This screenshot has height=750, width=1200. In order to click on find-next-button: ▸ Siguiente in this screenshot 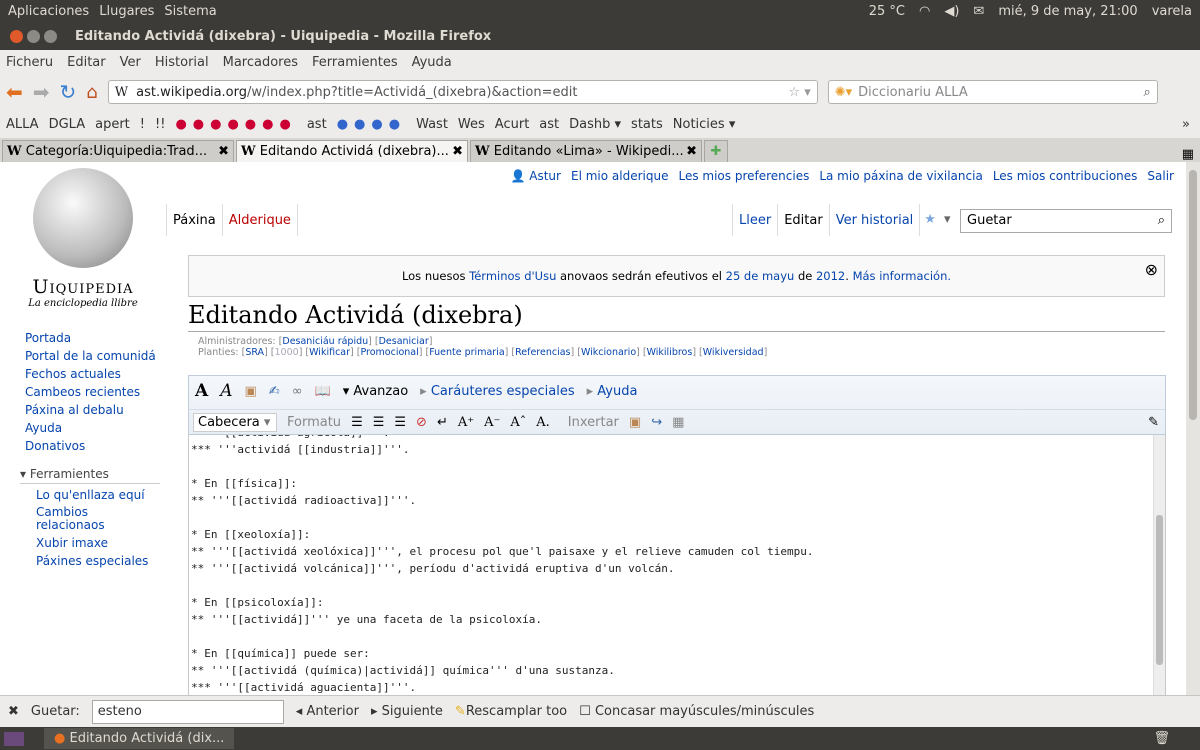, I will do `click(407, 711)`.